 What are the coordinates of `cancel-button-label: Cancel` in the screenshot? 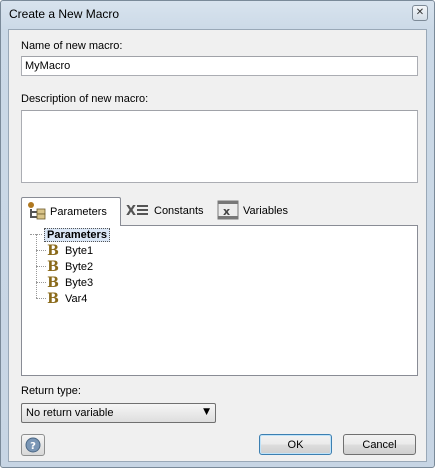 It's located at (379, 444).